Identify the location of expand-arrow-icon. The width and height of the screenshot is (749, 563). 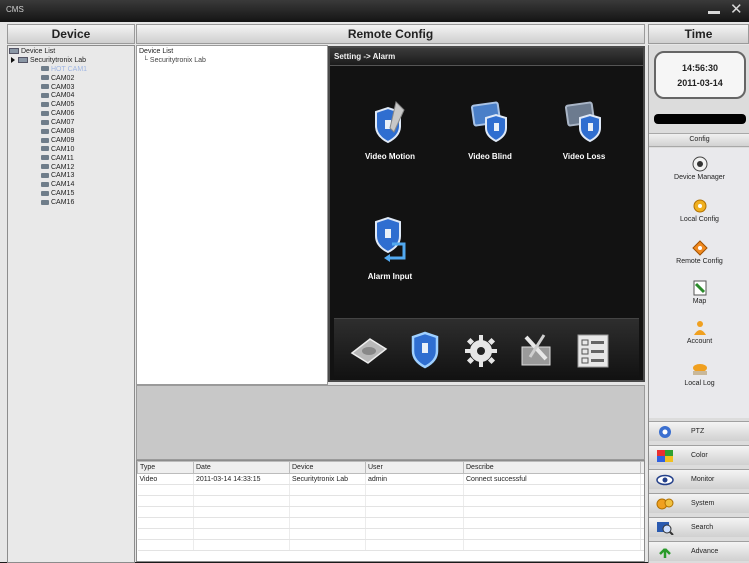
(13, 60).